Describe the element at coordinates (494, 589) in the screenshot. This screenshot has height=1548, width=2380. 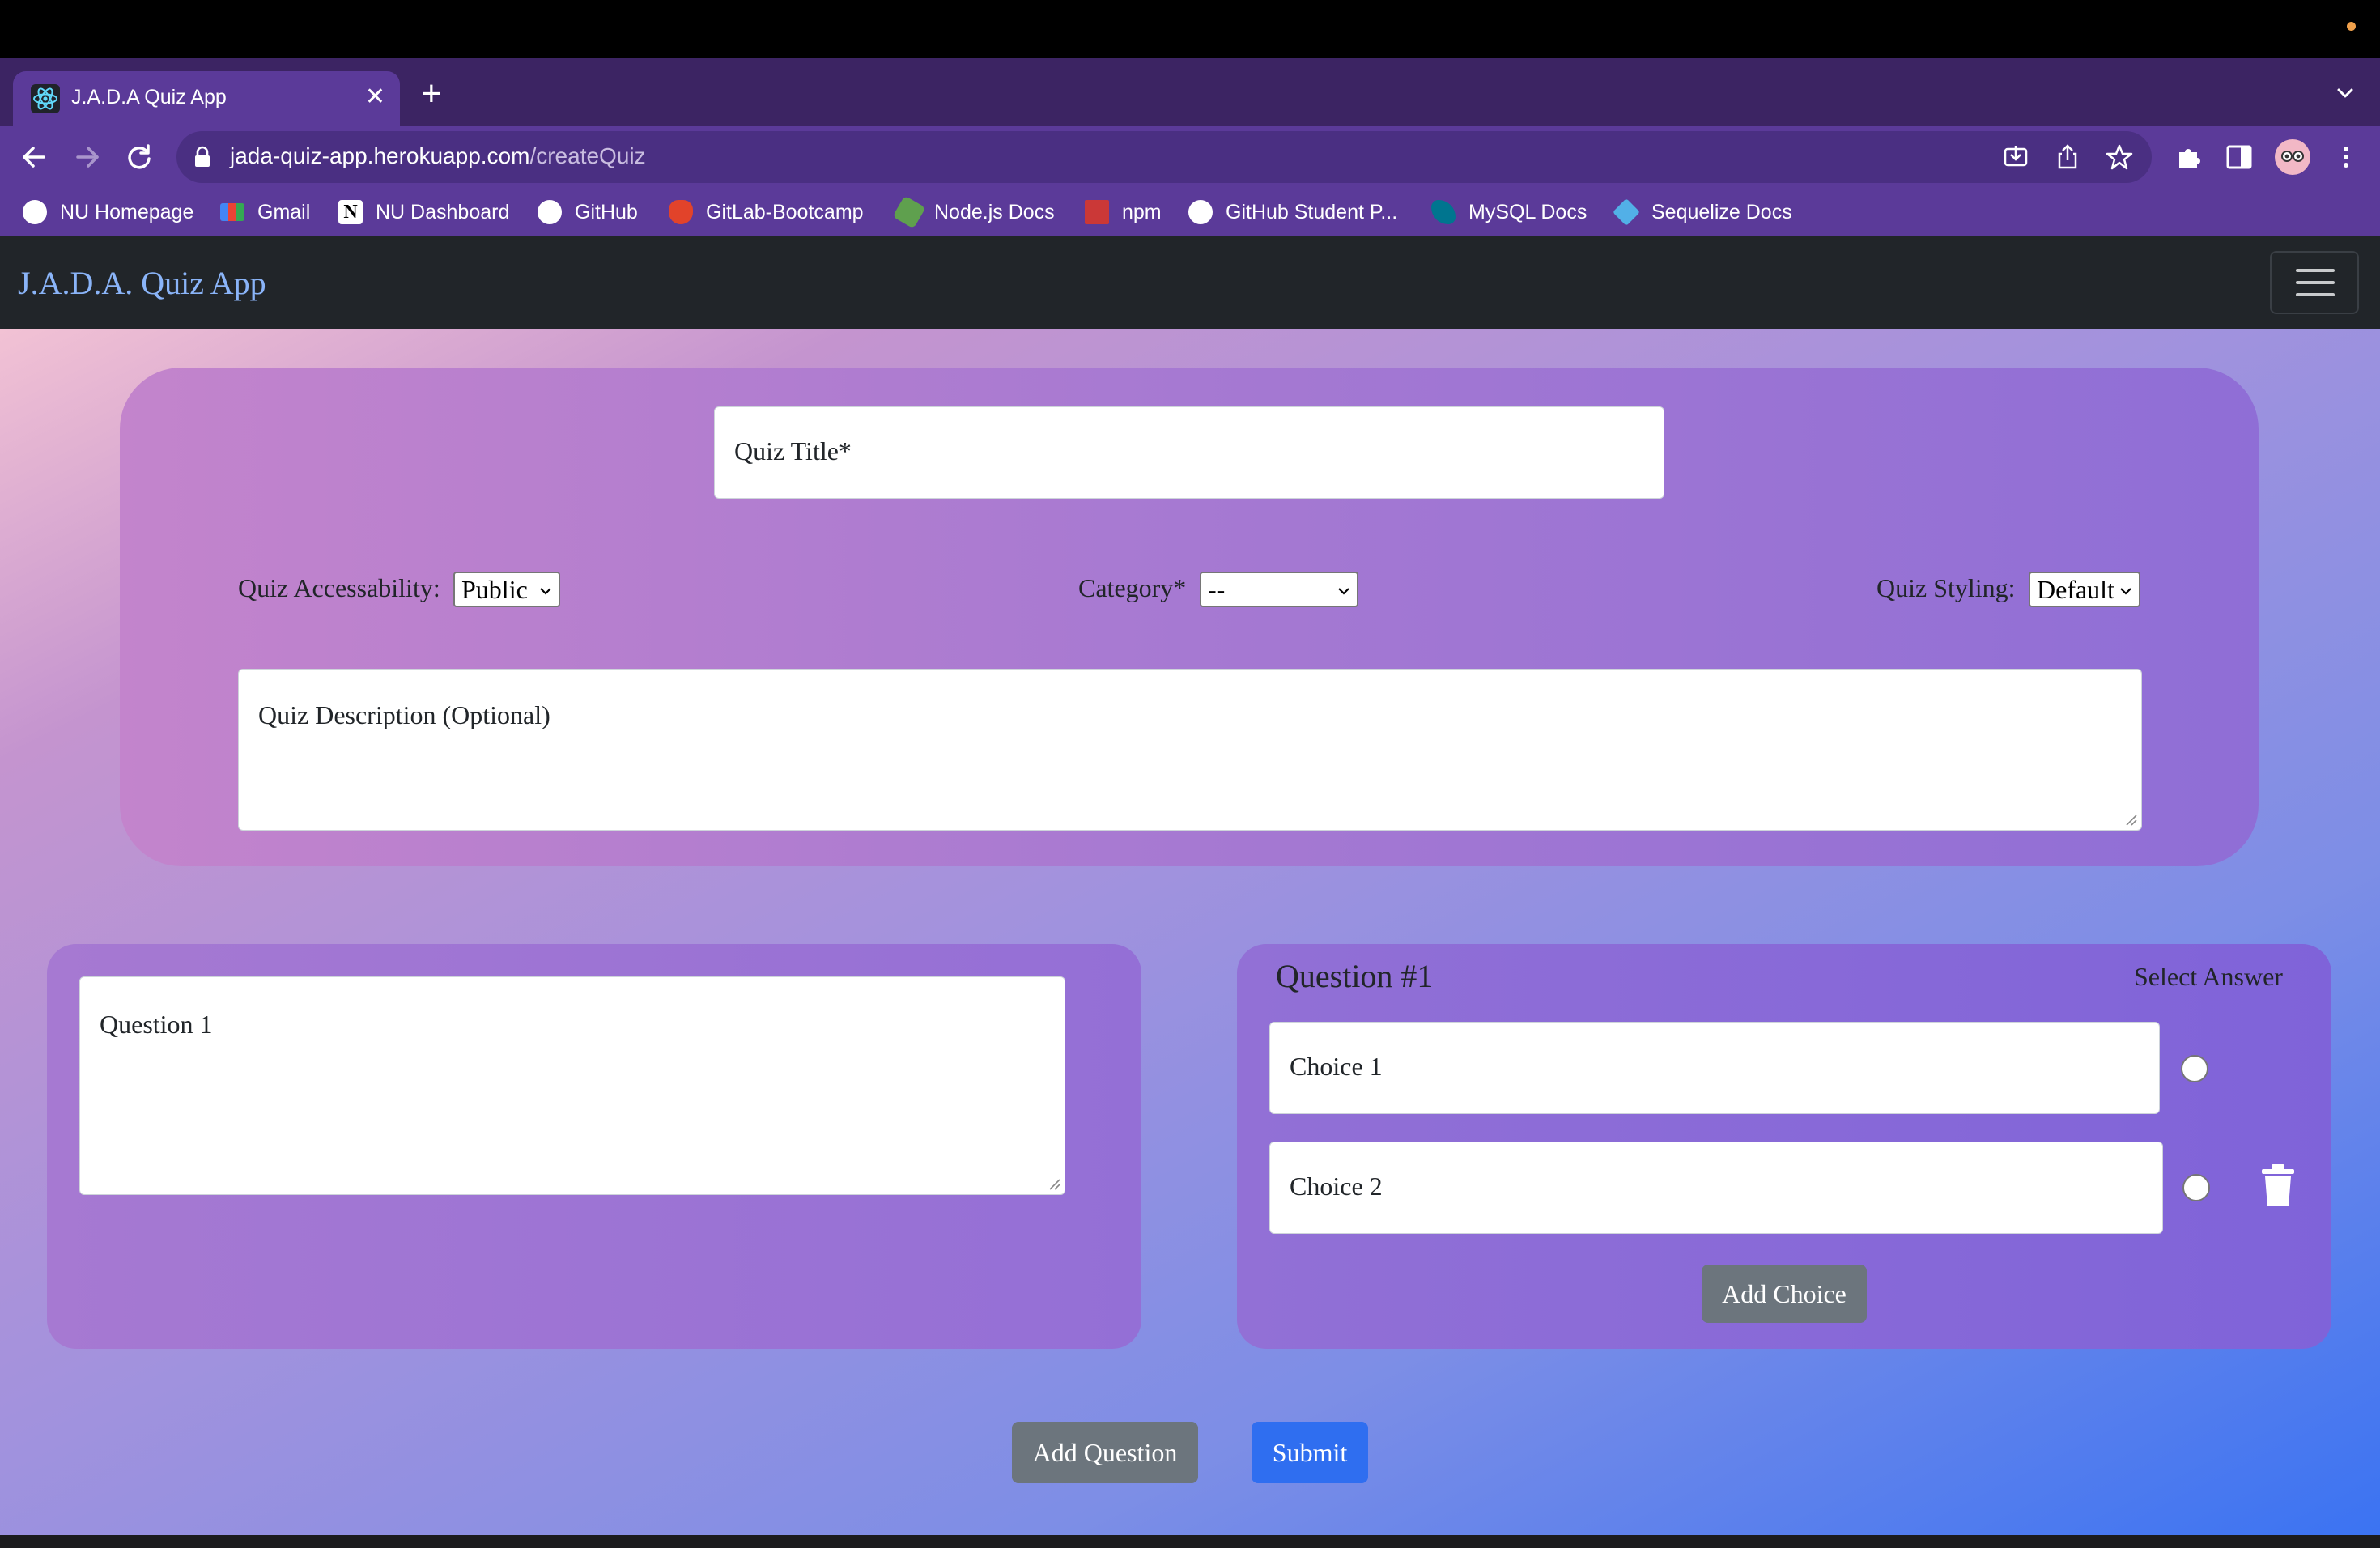
I see `accessibility-value: Public` at that location.